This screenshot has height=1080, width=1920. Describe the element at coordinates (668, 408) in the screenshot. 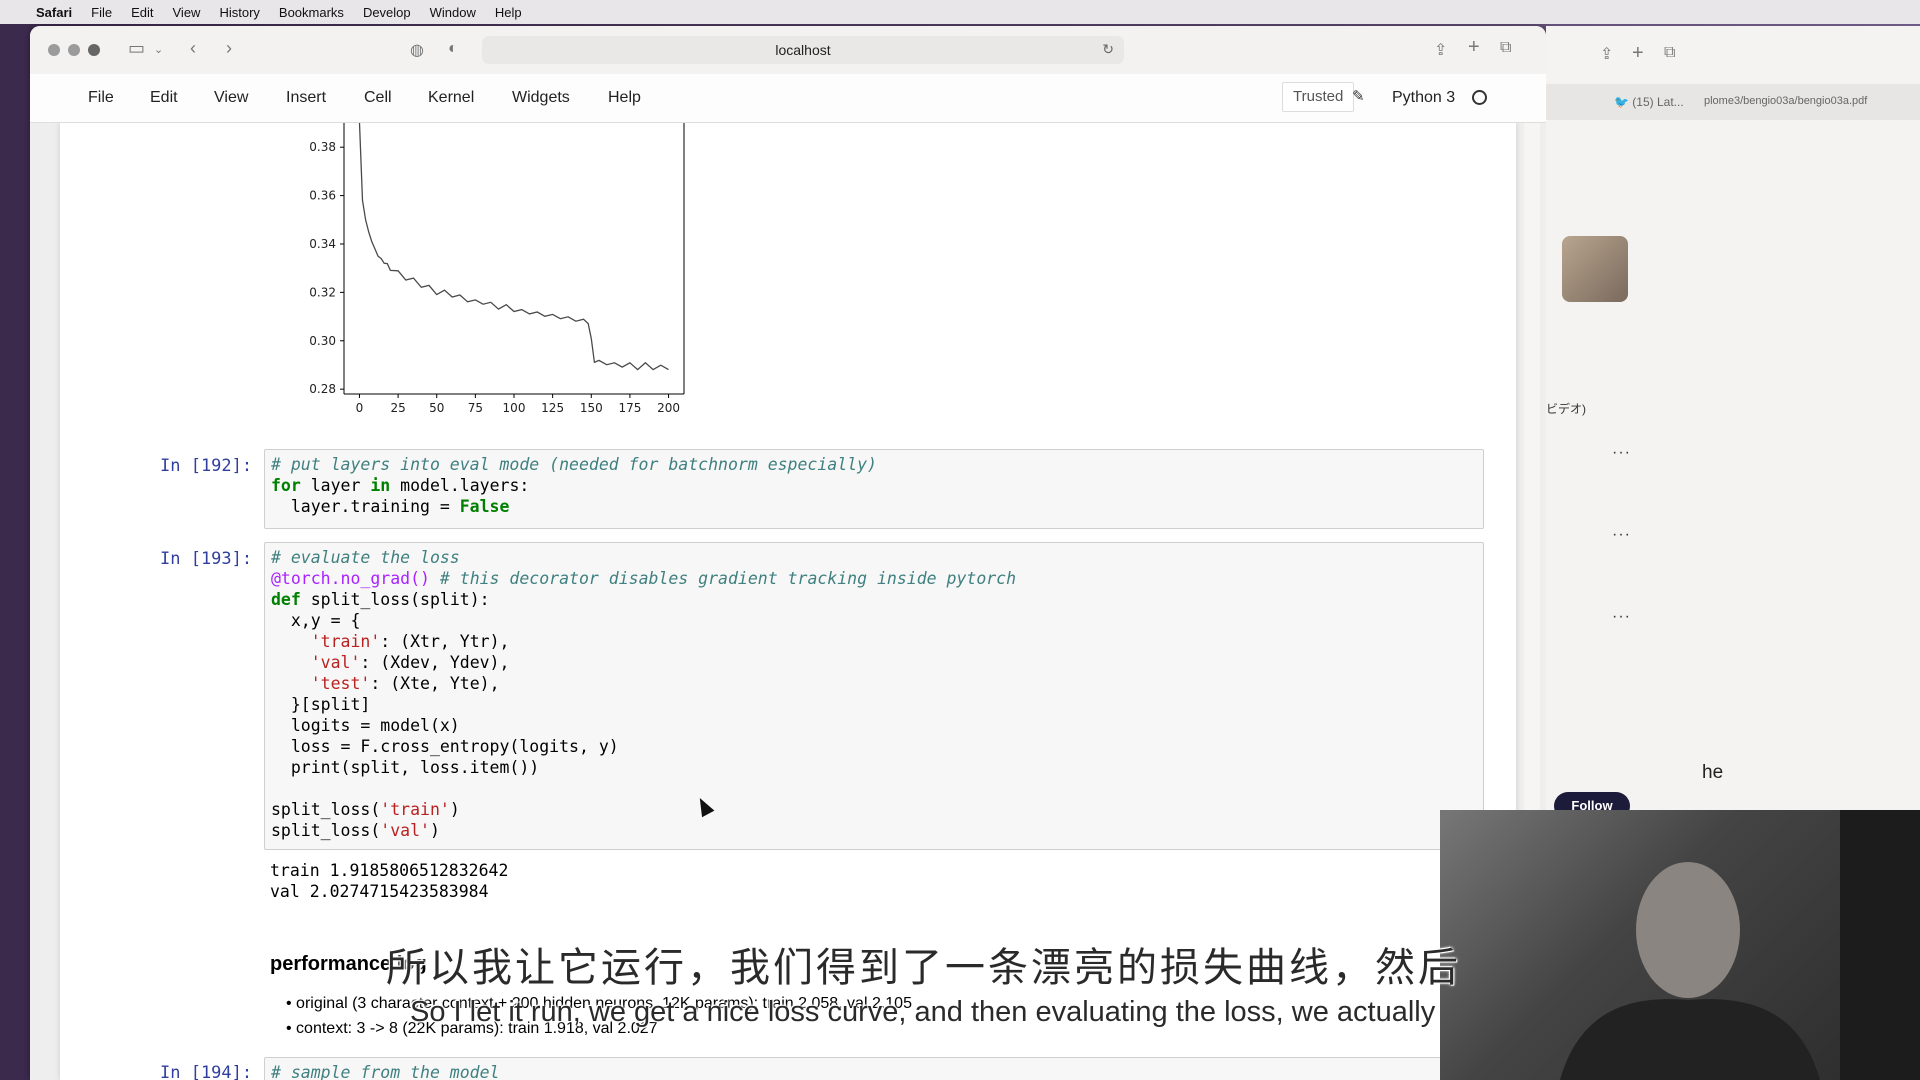

I see `chart-x-tick-label: 200` at that location.